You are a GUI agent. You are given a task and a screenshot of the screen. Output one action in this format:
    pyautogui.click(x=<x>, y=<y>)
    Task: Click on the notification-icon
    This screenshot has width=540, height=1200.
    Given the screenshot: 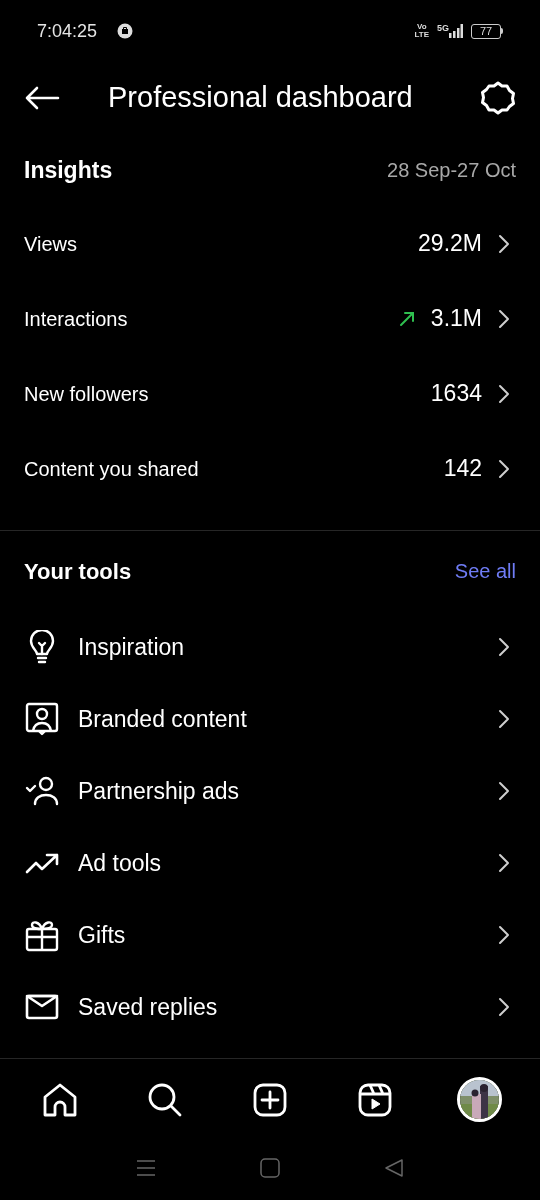 What is the action you would take?
    pyautogui.click(x=125, y=31)
    